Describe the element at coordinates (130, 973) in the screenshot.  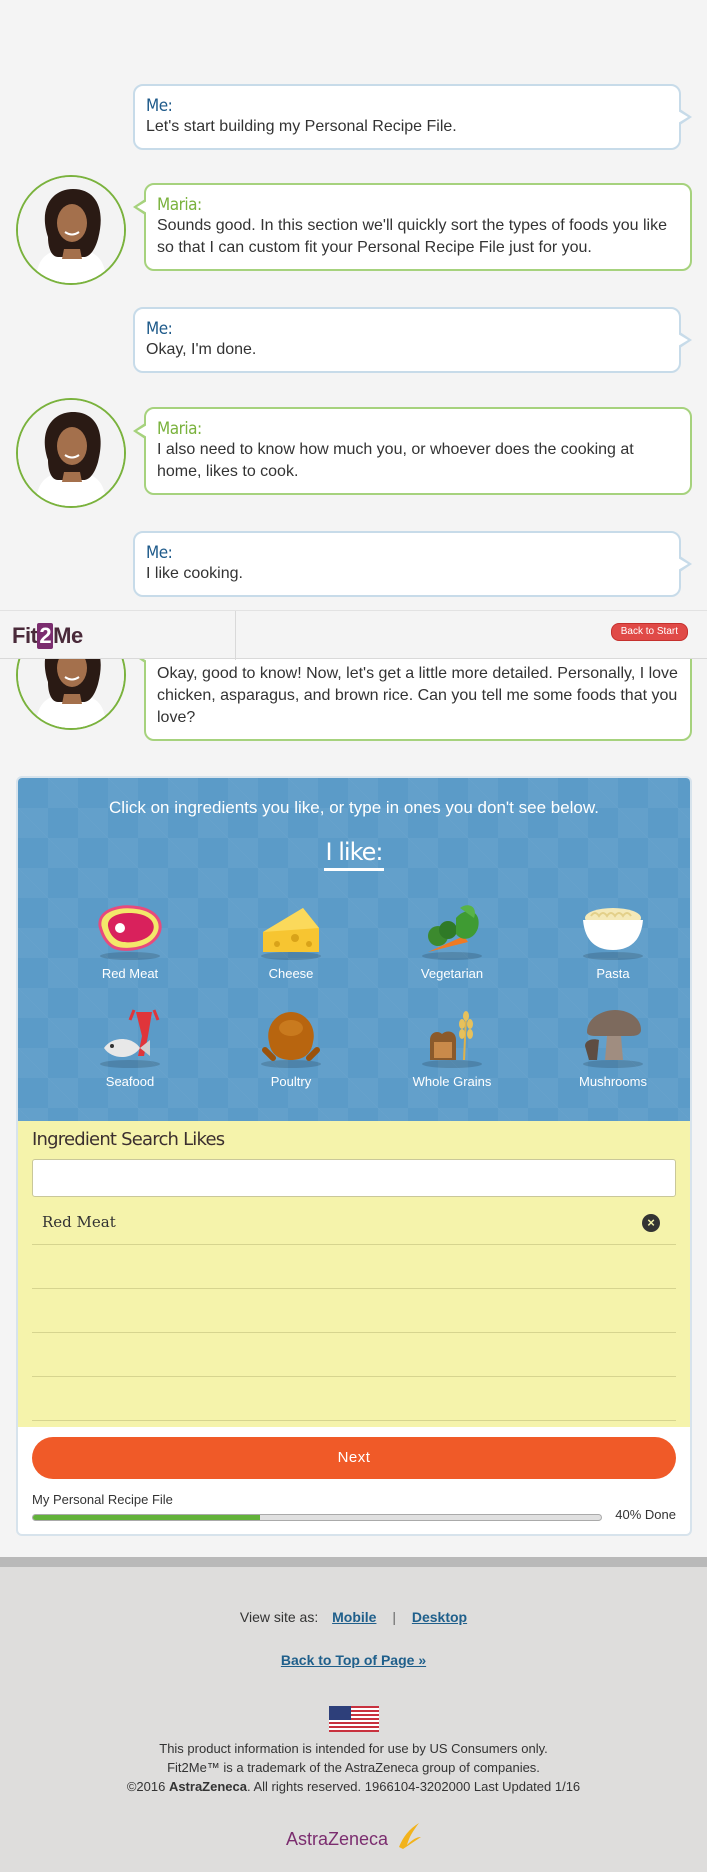
I see `category-label: Red Meat` at that location.